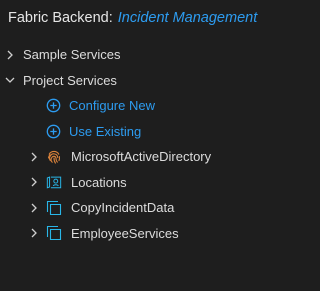  I want to click on service-label: MicrosoftActiveDirectory, so click(141, 157).